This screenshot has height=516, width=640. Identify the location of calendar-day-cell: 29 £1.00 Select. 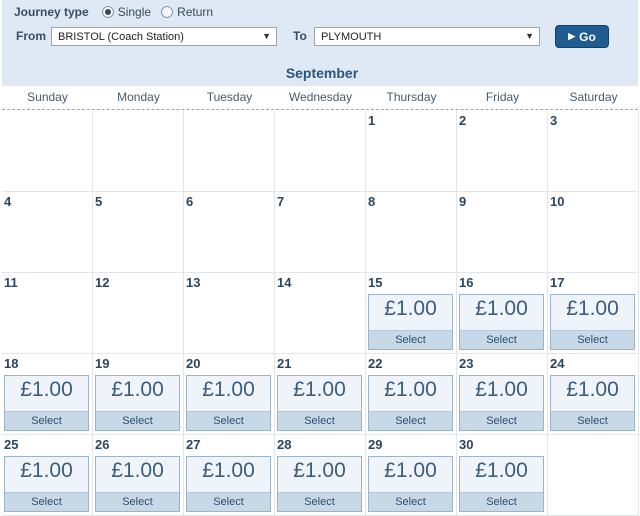
(411, 475).